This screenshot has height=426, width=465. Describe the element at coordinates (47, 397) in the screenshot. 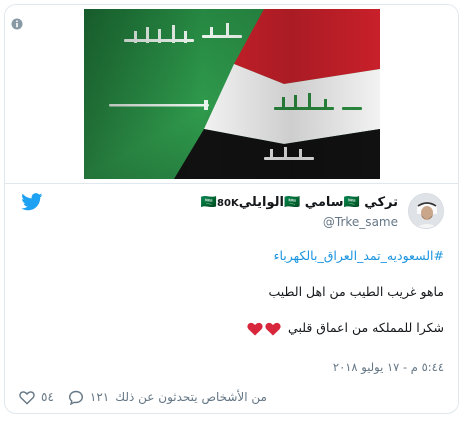

I see `likes-count: ٥٤` at that location.